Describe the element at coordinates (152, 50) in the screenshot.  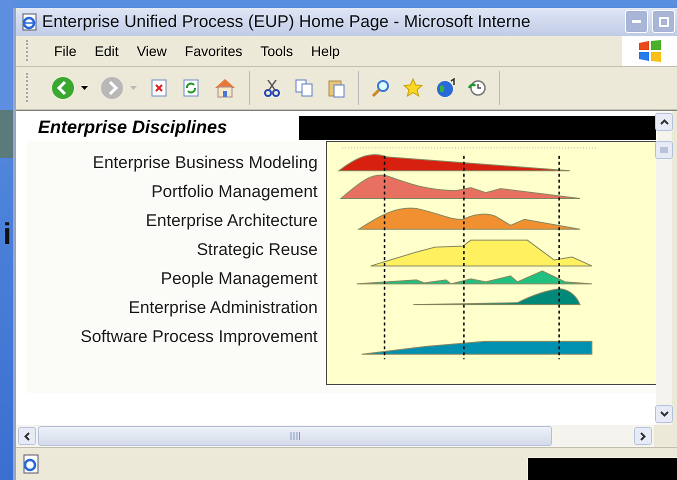
I see `menu-item: View` at that location.